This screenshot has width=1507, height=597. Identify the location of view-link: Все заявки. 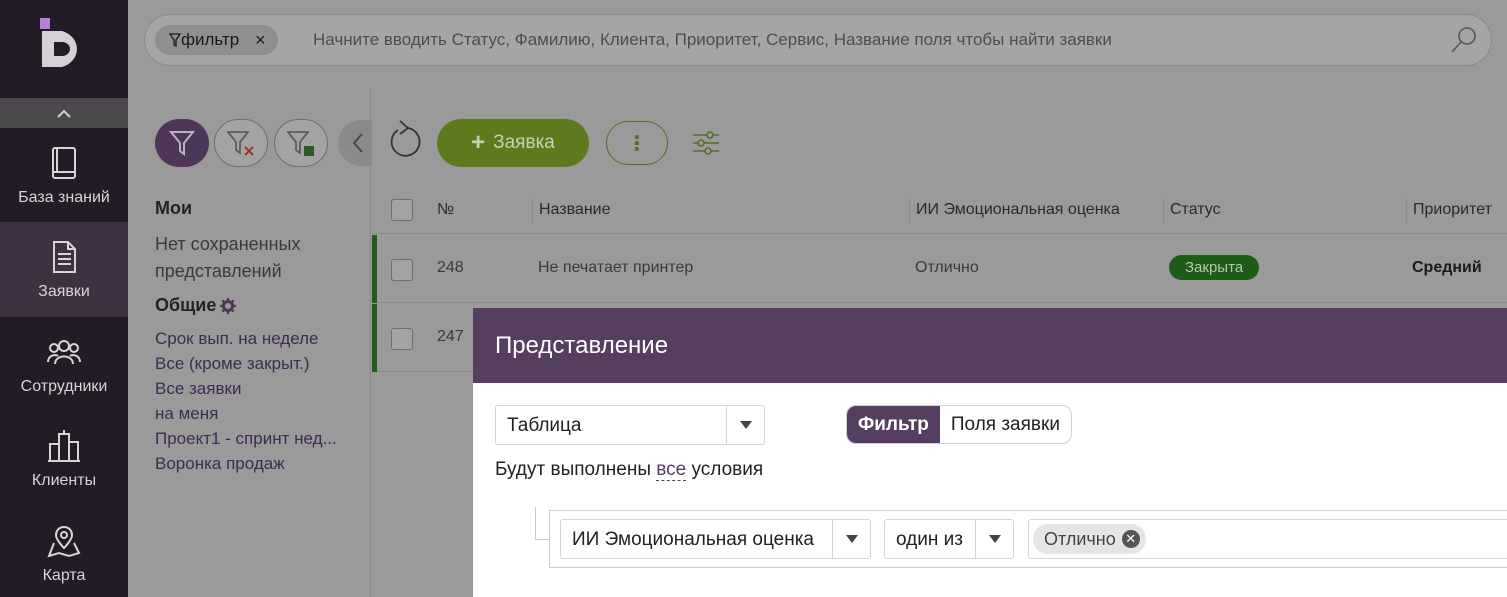
(246, 388).